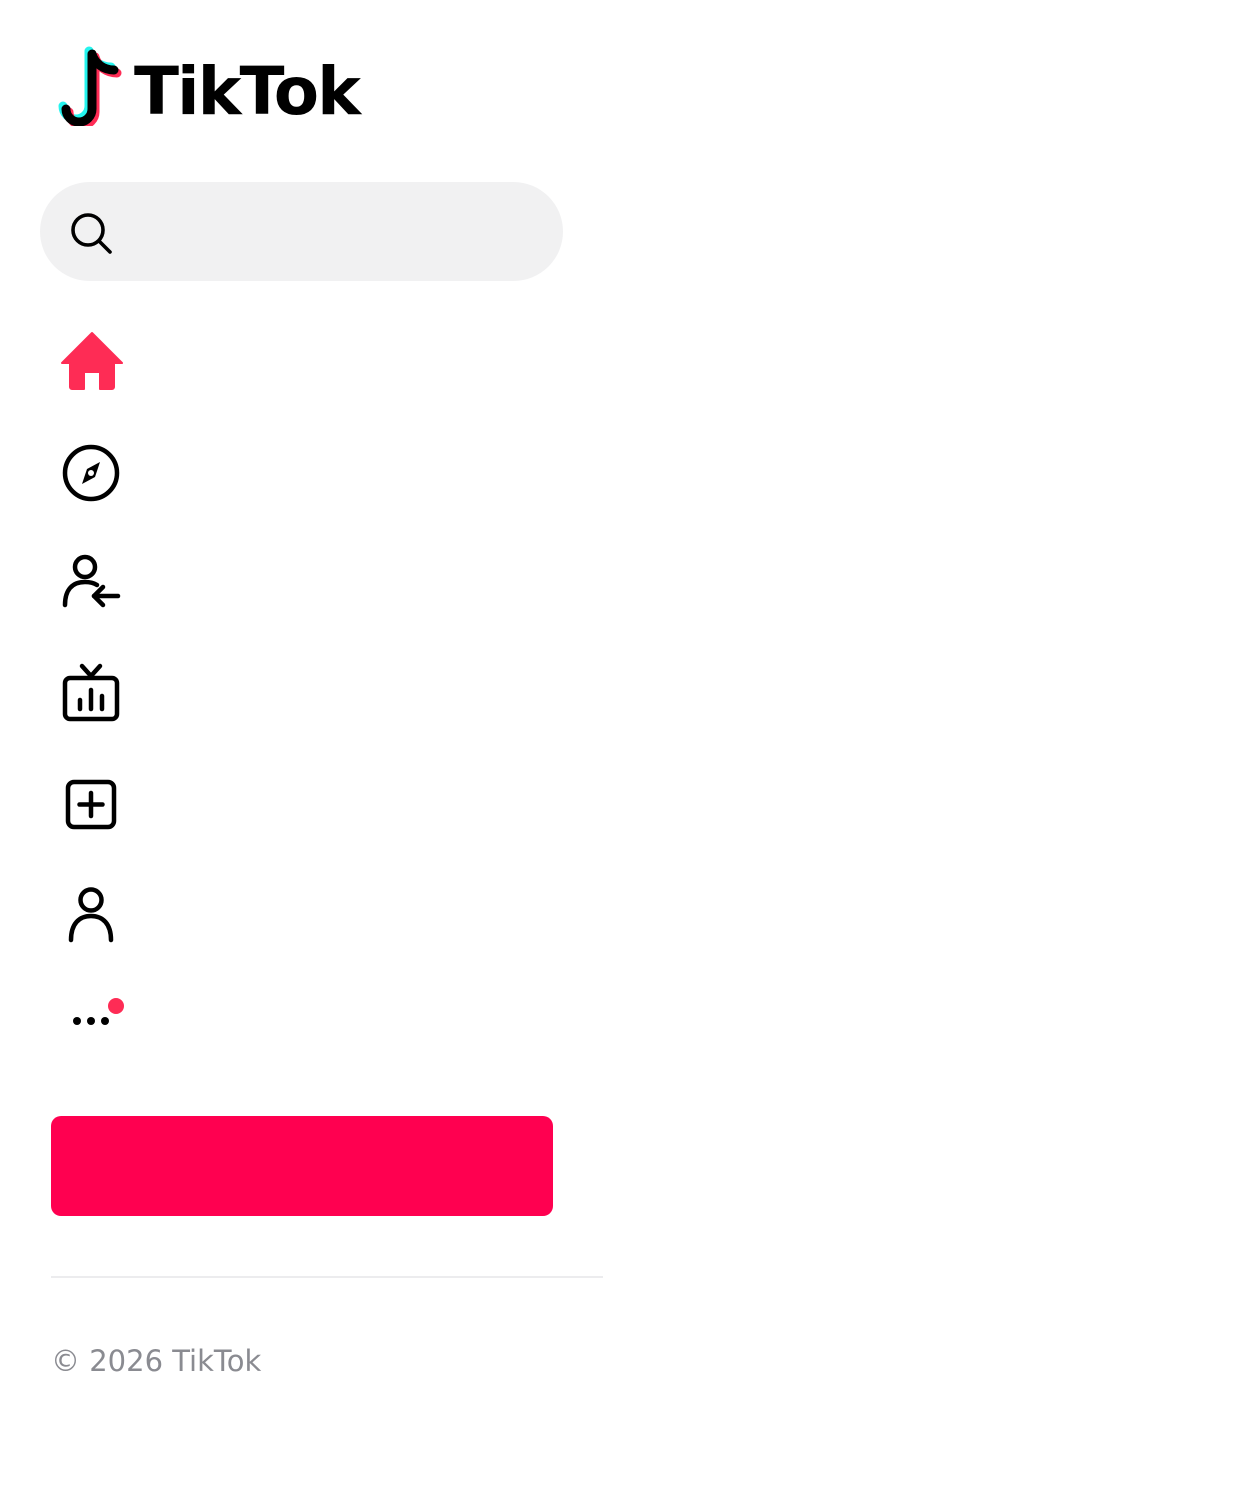 This screenshot has width=1246, height=1500. I want to click on nav-item-upload, so click(92, 805).